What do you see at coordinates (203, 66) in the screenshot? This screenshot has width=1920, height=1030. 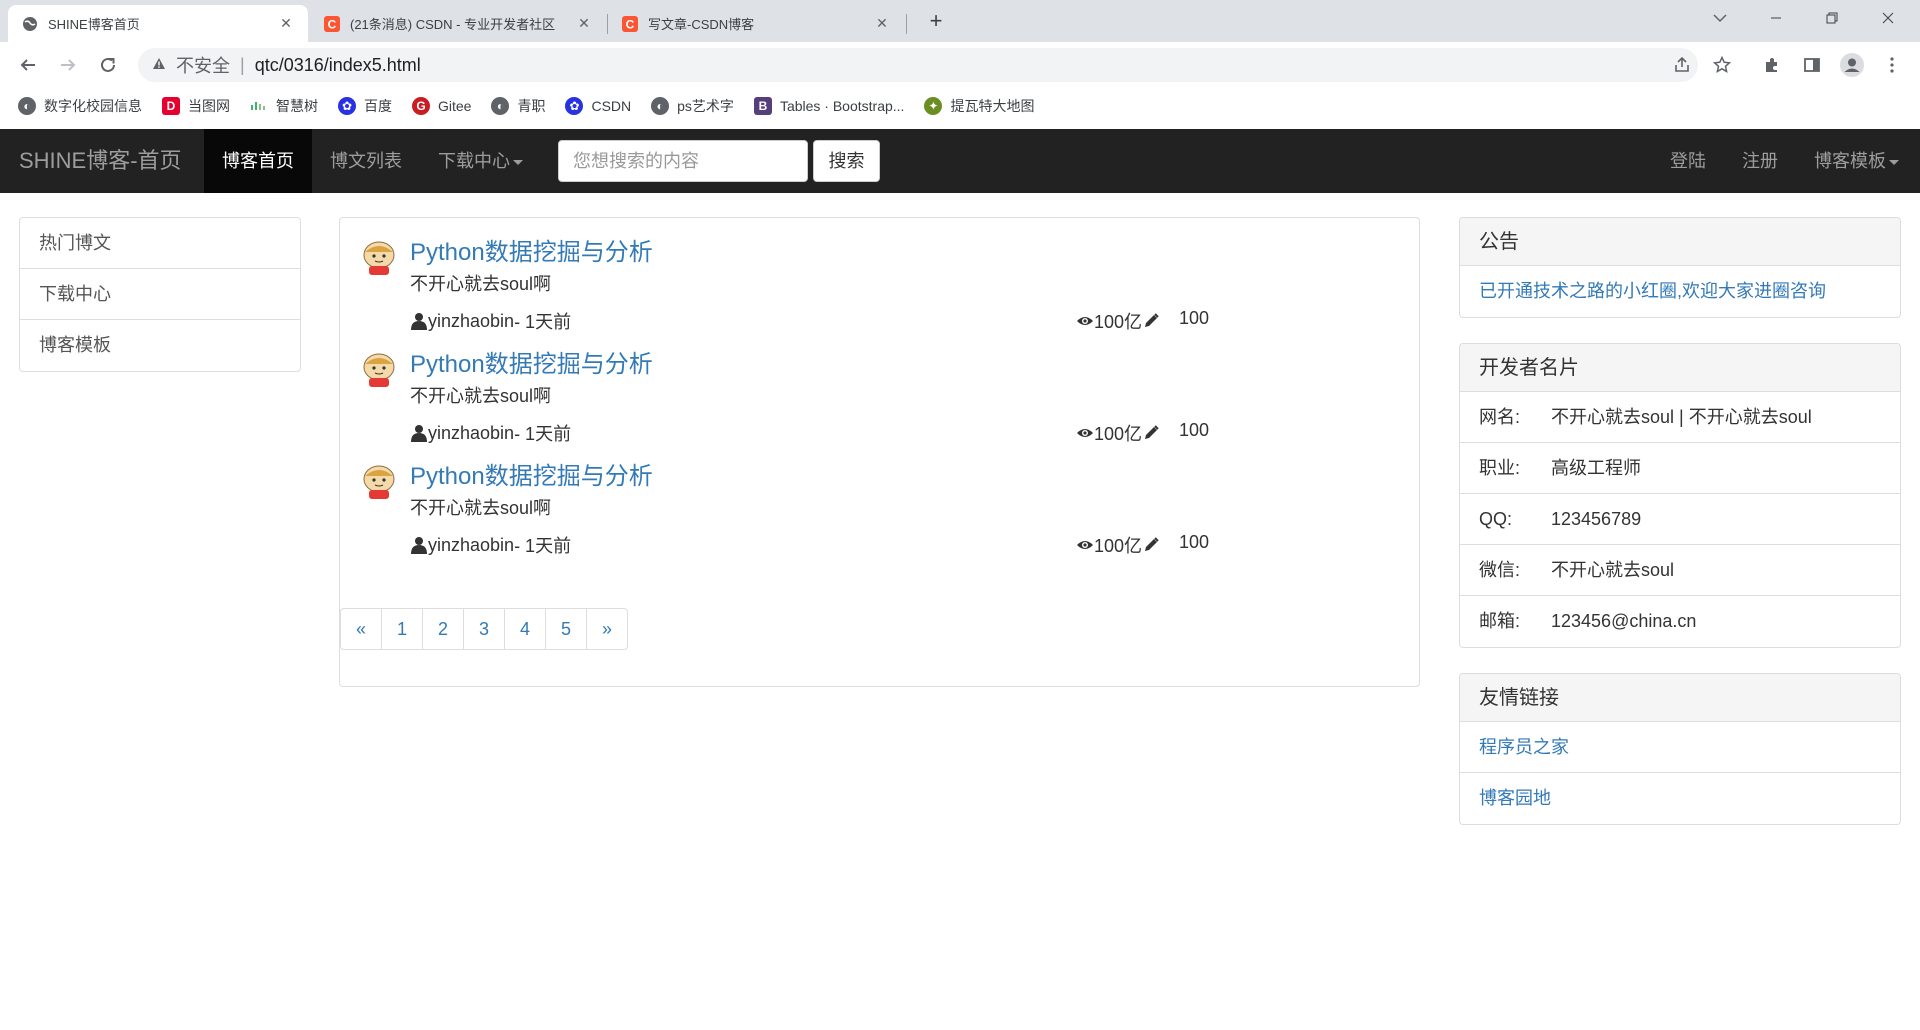 I see `insecure-label: 不安全` at bounding box center [203, 66].